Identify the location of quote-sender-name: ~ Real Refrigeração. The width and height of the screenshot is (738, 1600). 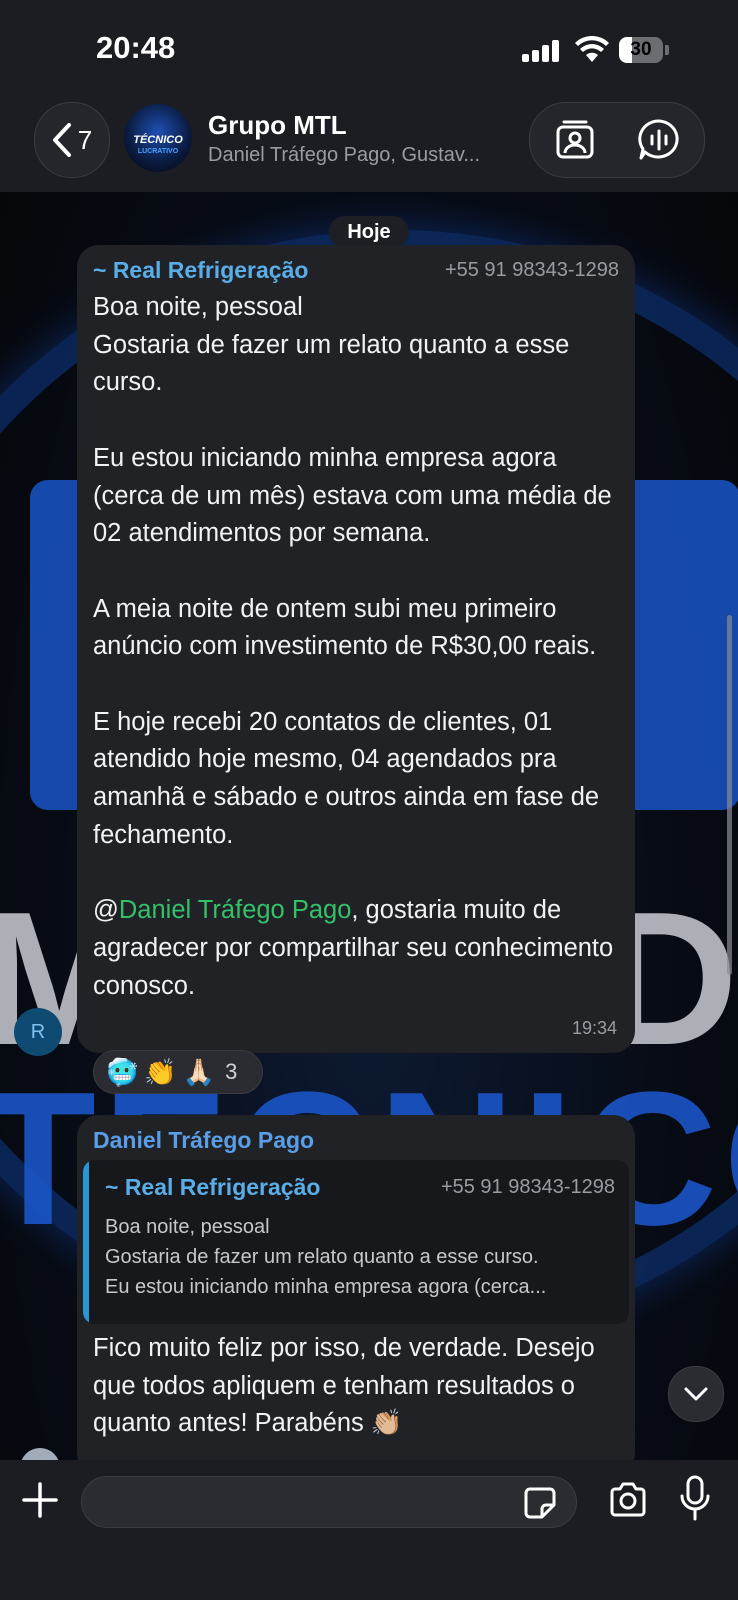
(213, 1187).